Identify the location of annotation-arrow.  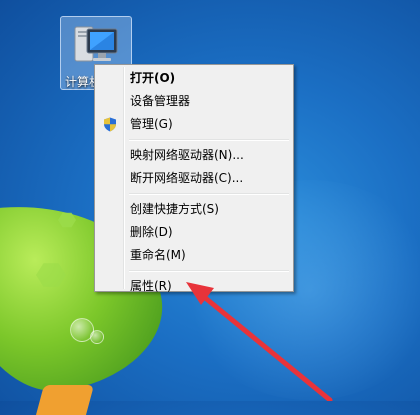
(259, 341).